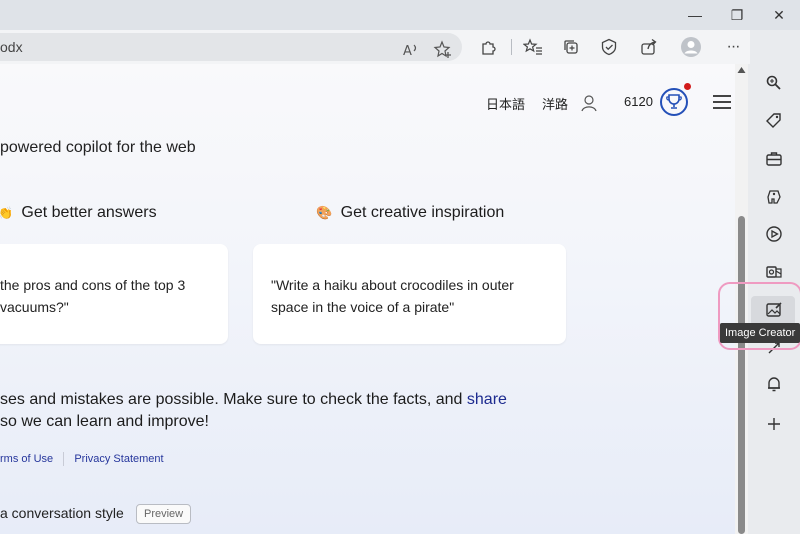 The height and width of the screenshot is (534, 800). Describe the element at coordinates (589, 103) in the screenshot. I see `user-icon` at that location.